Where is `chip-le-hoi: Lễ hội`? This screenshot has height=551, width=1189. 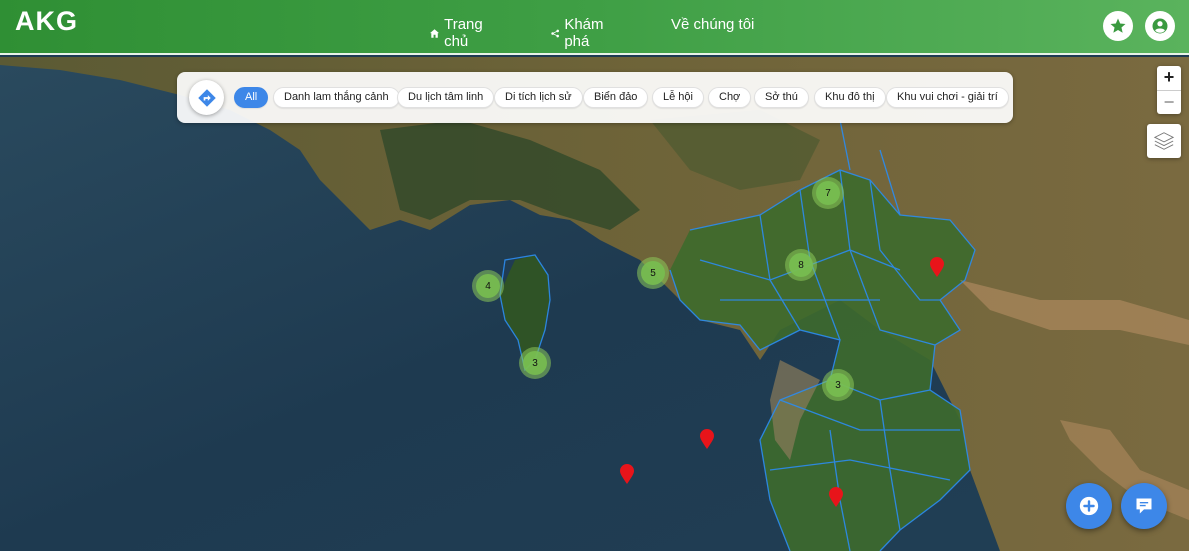
chip-le-hoi: Lễ hội is located at coordinates (678, 97).